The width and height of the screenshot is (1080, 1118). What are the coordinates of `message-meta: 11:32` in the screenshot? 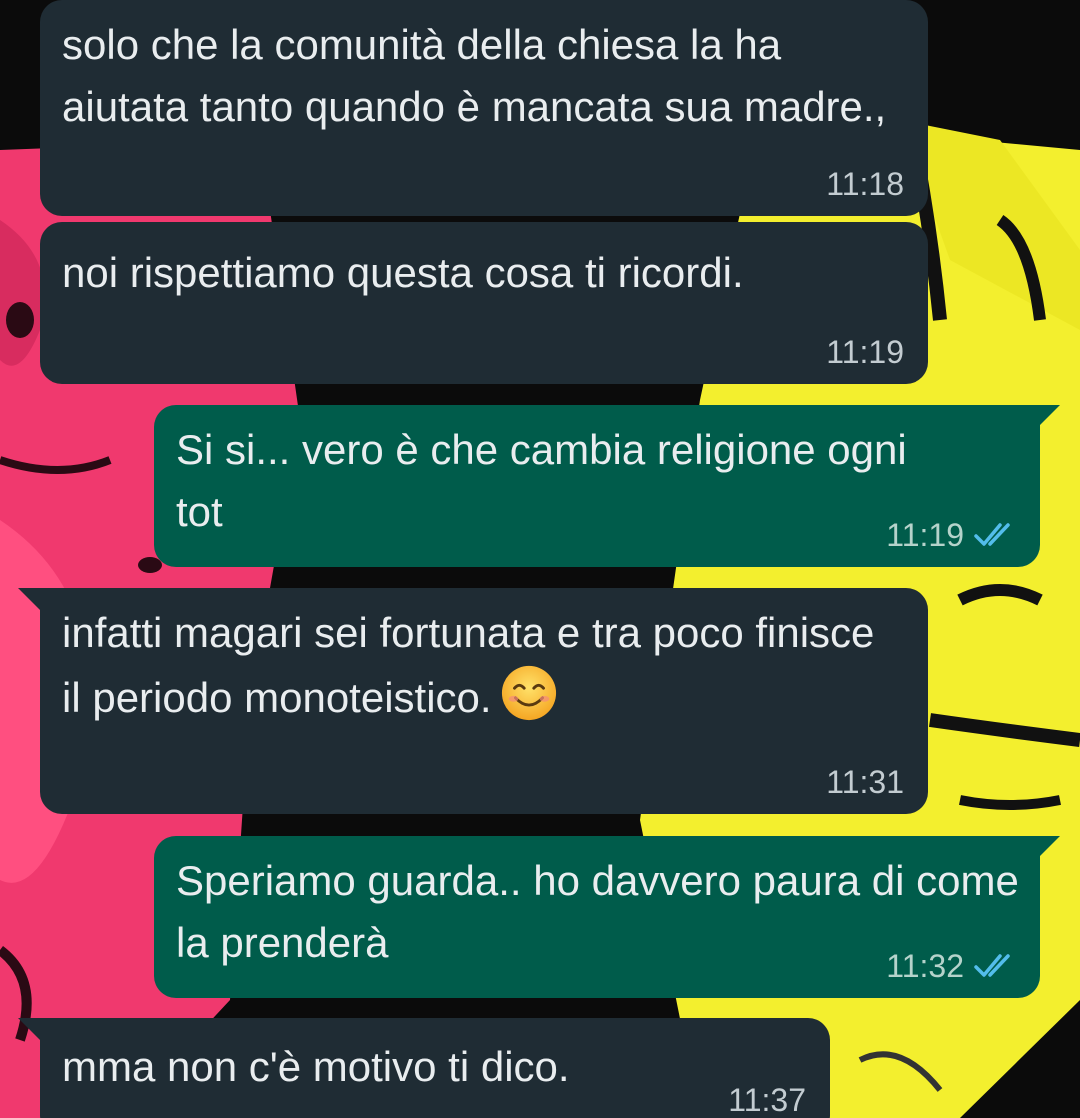 It's located at (951, 966).